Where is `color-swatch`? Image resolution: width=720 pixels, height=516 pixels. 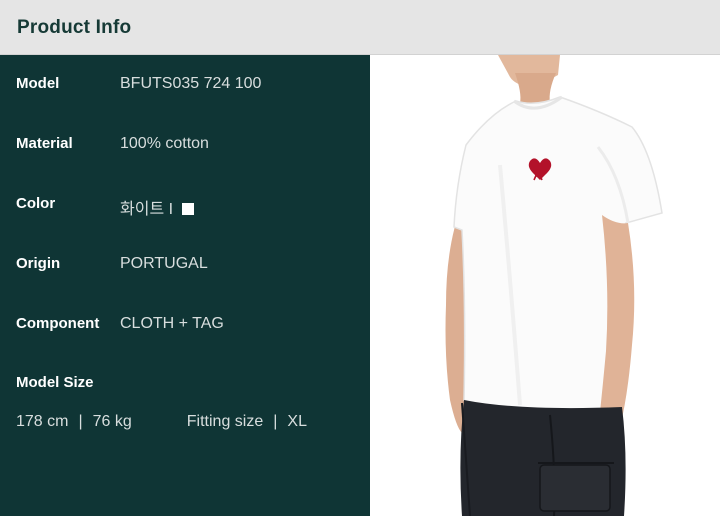
color-swatch is located at coordinates (187, 209).